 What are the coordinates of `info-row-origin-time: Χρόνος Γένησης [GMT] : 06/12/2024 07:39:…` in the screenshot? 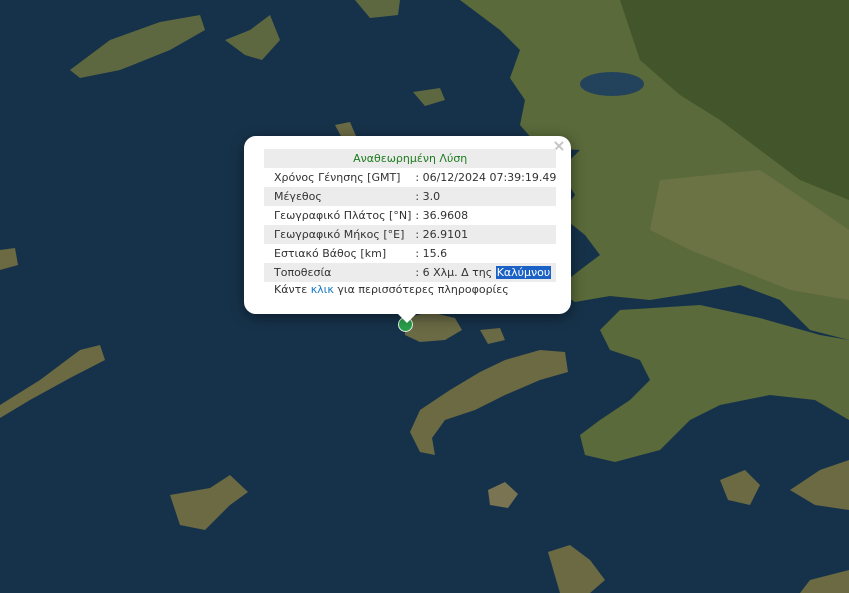 It's located at (410, 177).